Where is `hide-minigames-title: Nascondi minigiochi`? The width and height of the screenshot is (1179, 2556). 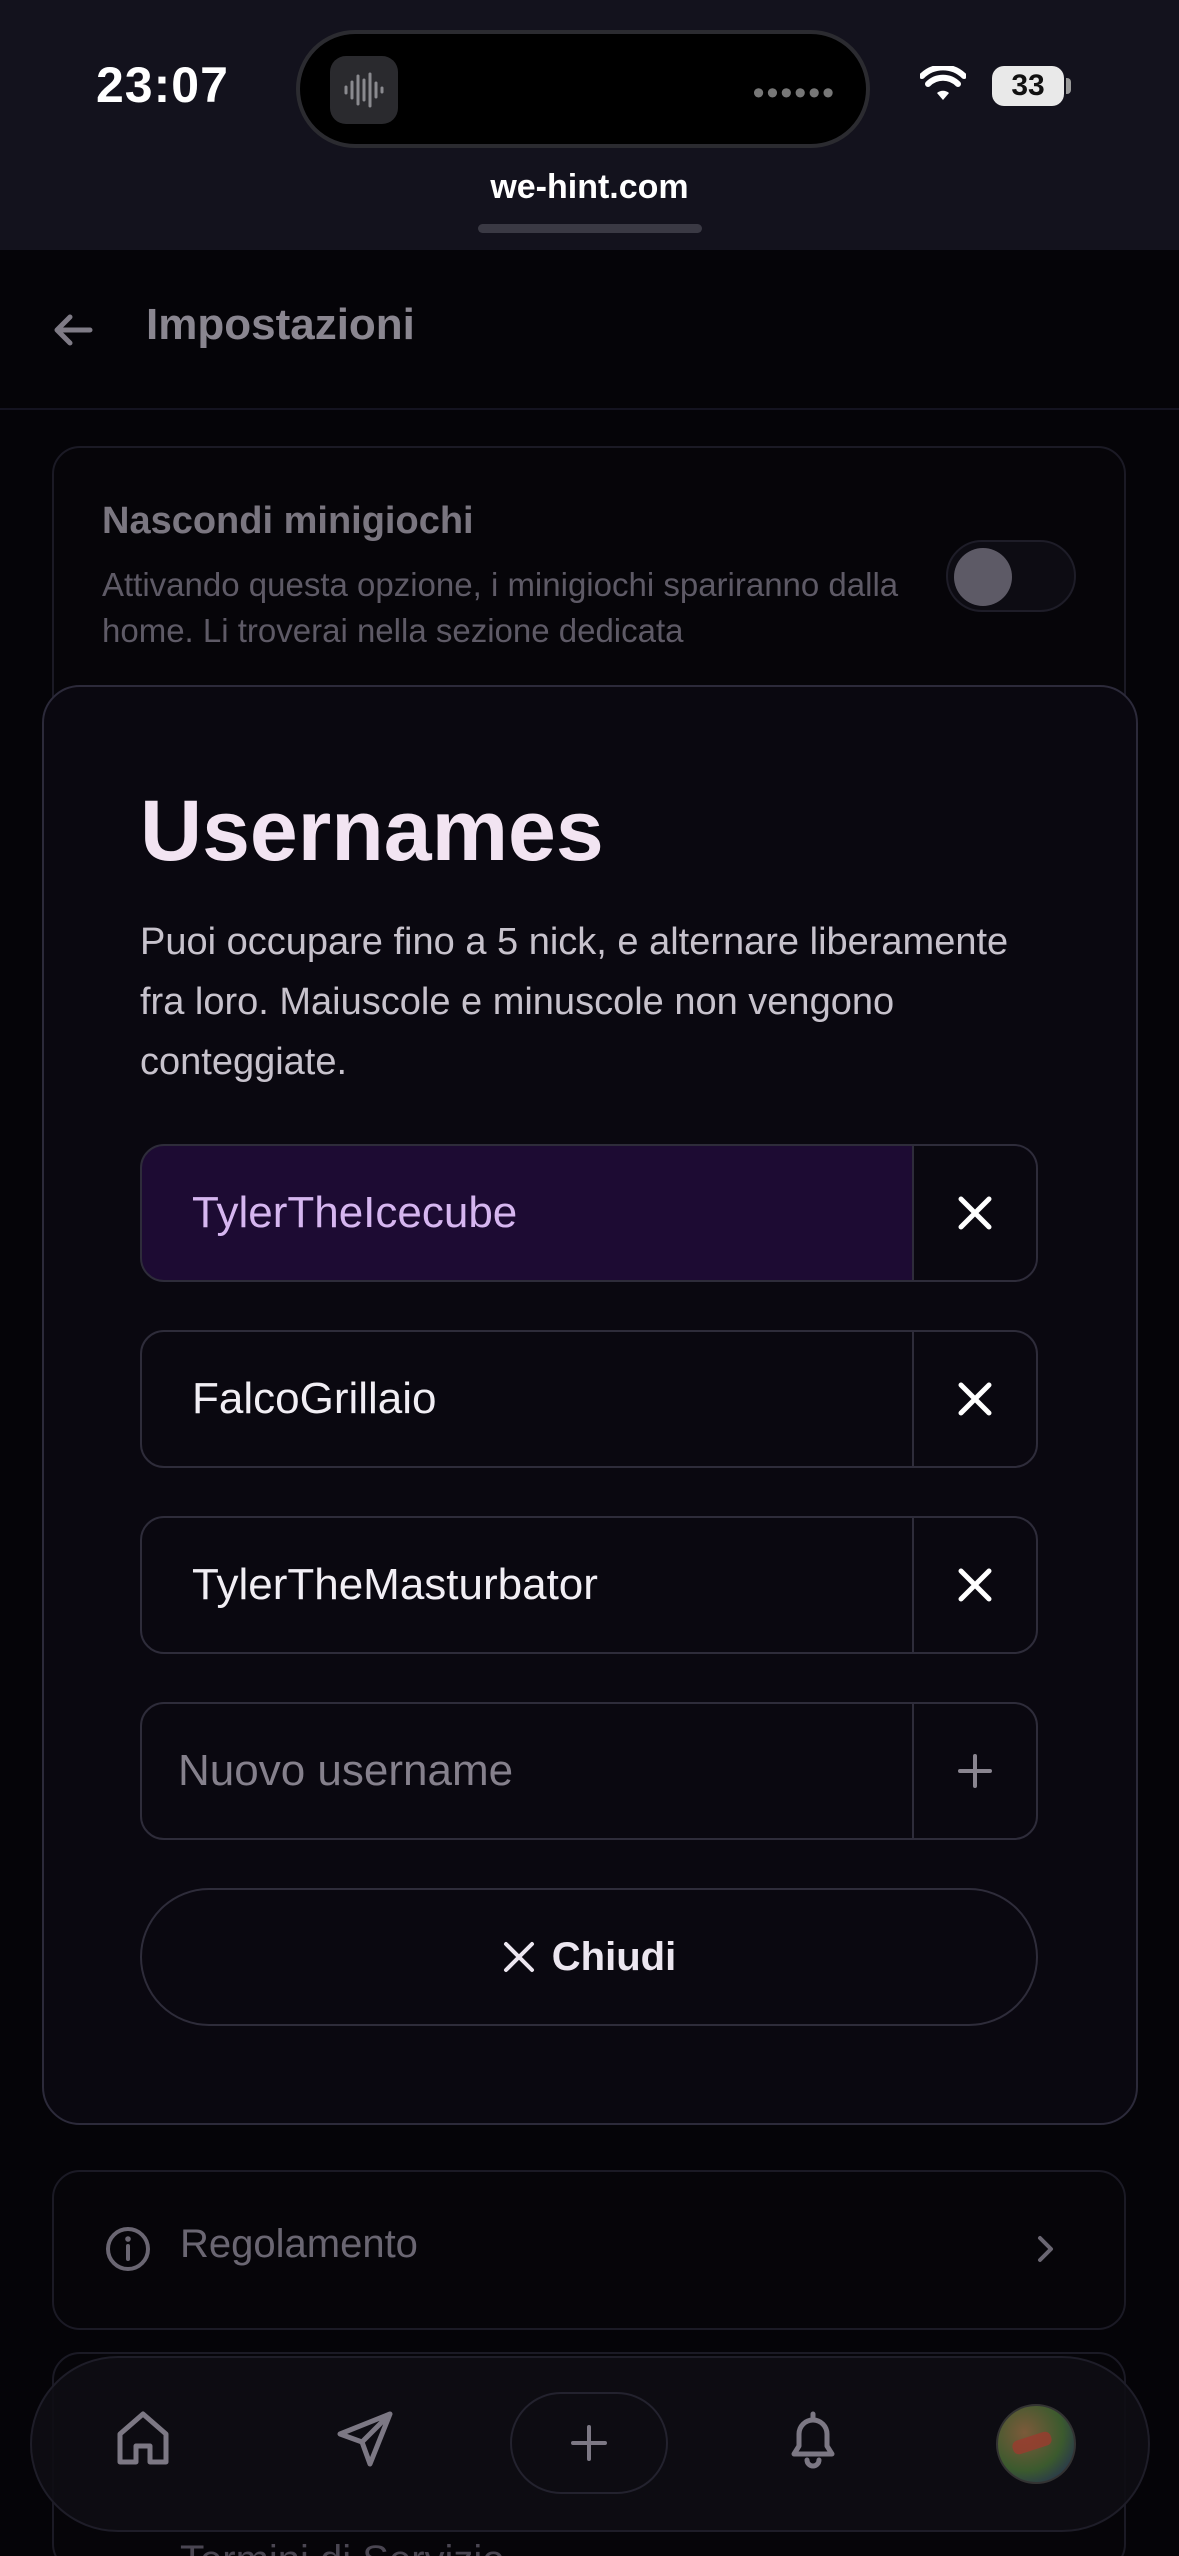 hide-minigames-title: Nascondi minigiochi is located at coordinates (288, 521).